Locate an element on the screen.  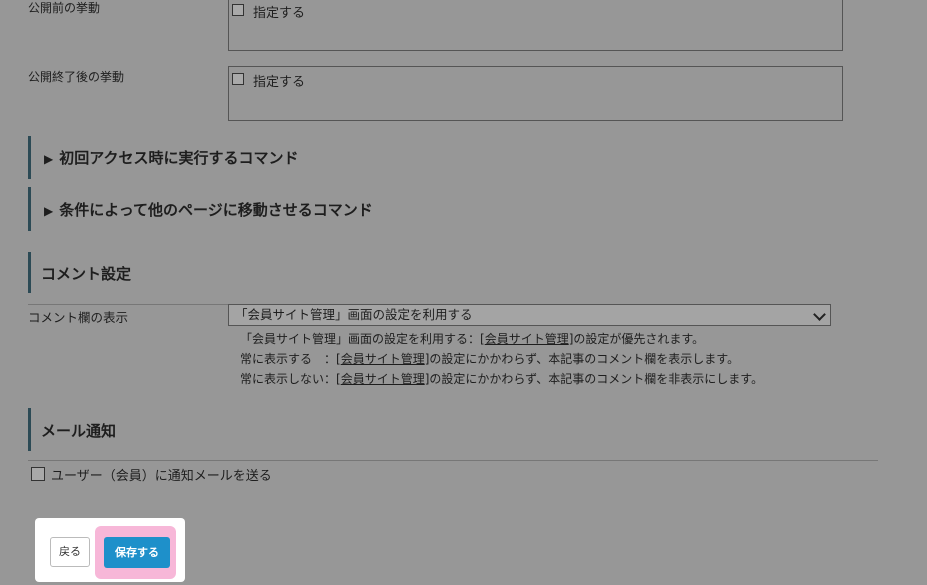
comment-display-select: 「会員サイト管理」画面の設定を利用する is located at coordinates (529, 315).